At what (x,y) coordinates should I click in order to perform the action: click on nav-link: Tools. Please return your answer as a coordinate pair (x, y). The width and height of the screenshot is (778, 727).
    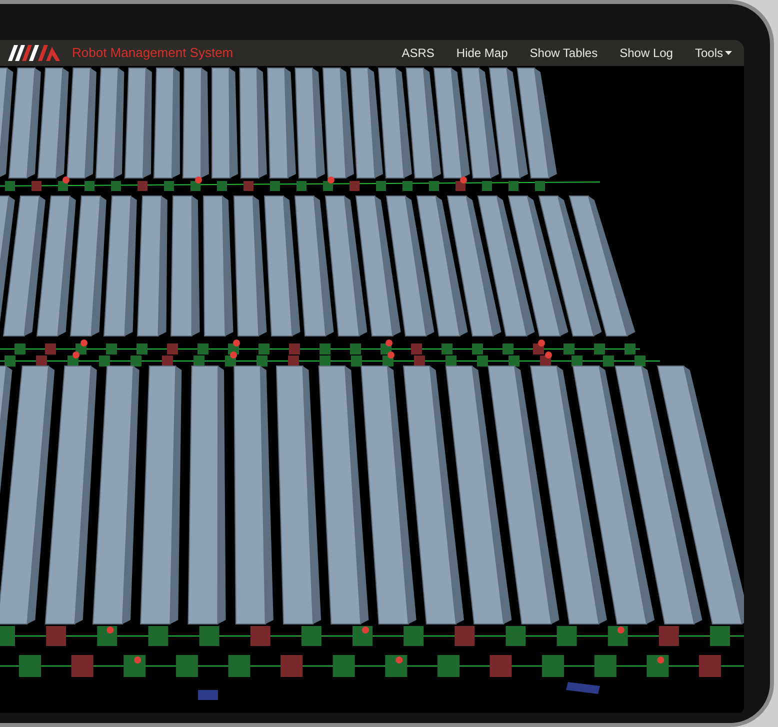
    Looking at the image, I should click on (713, 53).